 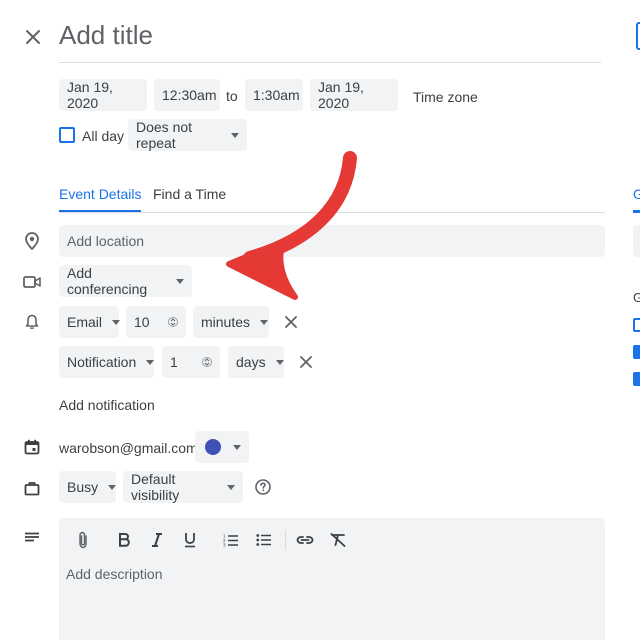 What do you see at coordinates (157, 540) in the screenshot?
I see `italic-icon` at bounding box center [157, 540].